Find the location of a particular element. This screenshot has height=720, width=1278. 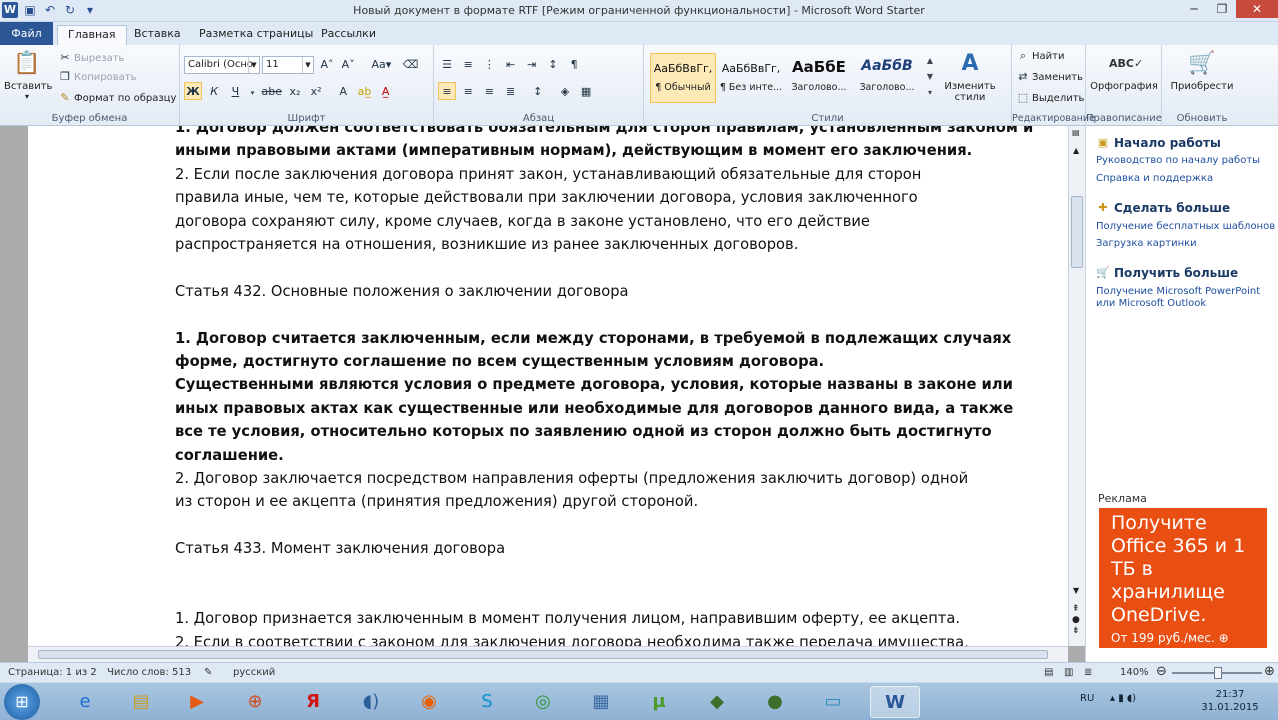

style-normal: АаБбВвГг, ¶ Обычный is located at coordinates (683, 78).